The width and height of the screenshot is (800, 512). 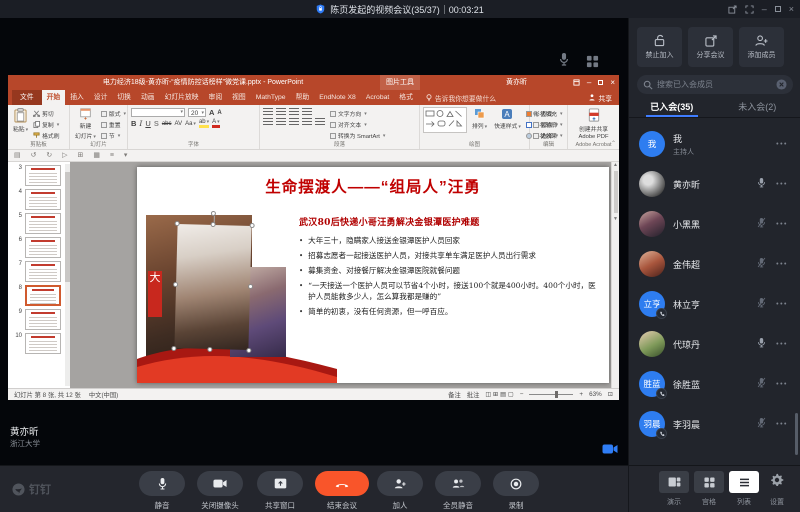 I want to click on tab-slideshow: 幻灯片放映, so click(x=182, y=97).